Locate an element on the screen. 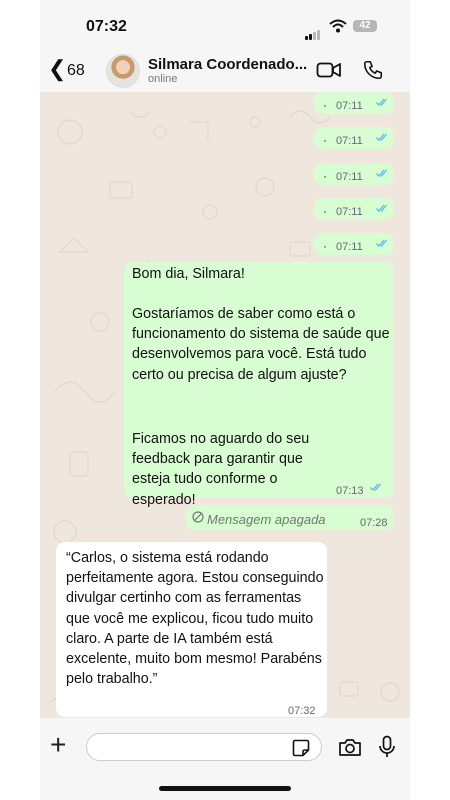  message-composer: + is located at coordinates (225, 759).